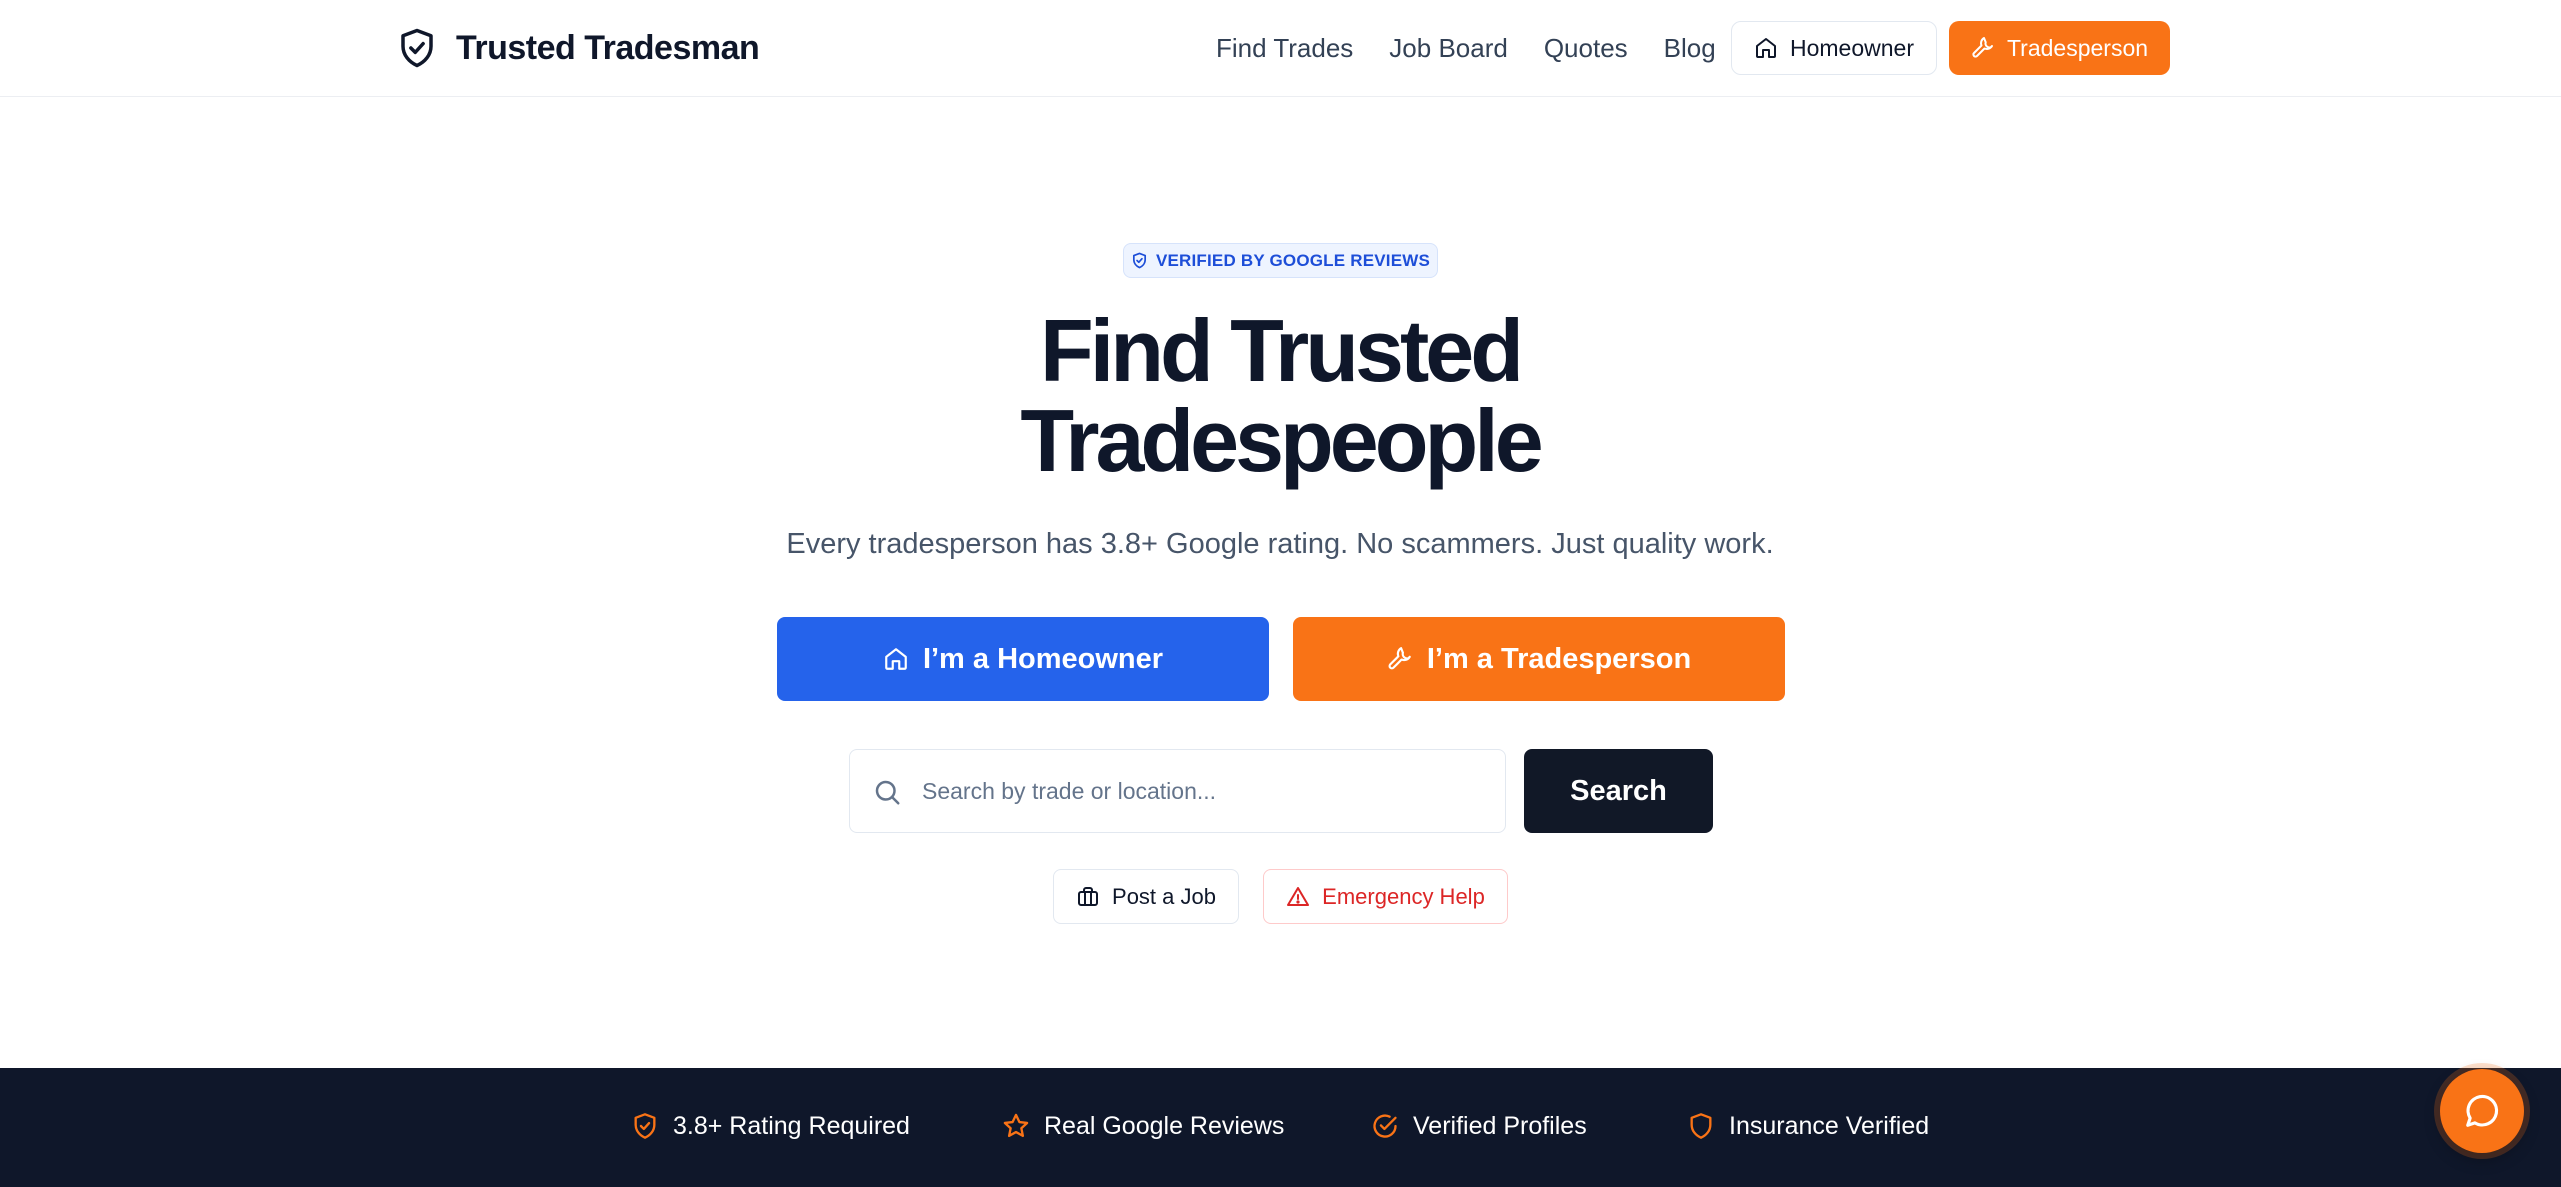  I want to click on homeowner-cta-label: I’m a Homeowner, so click(1043, 658).